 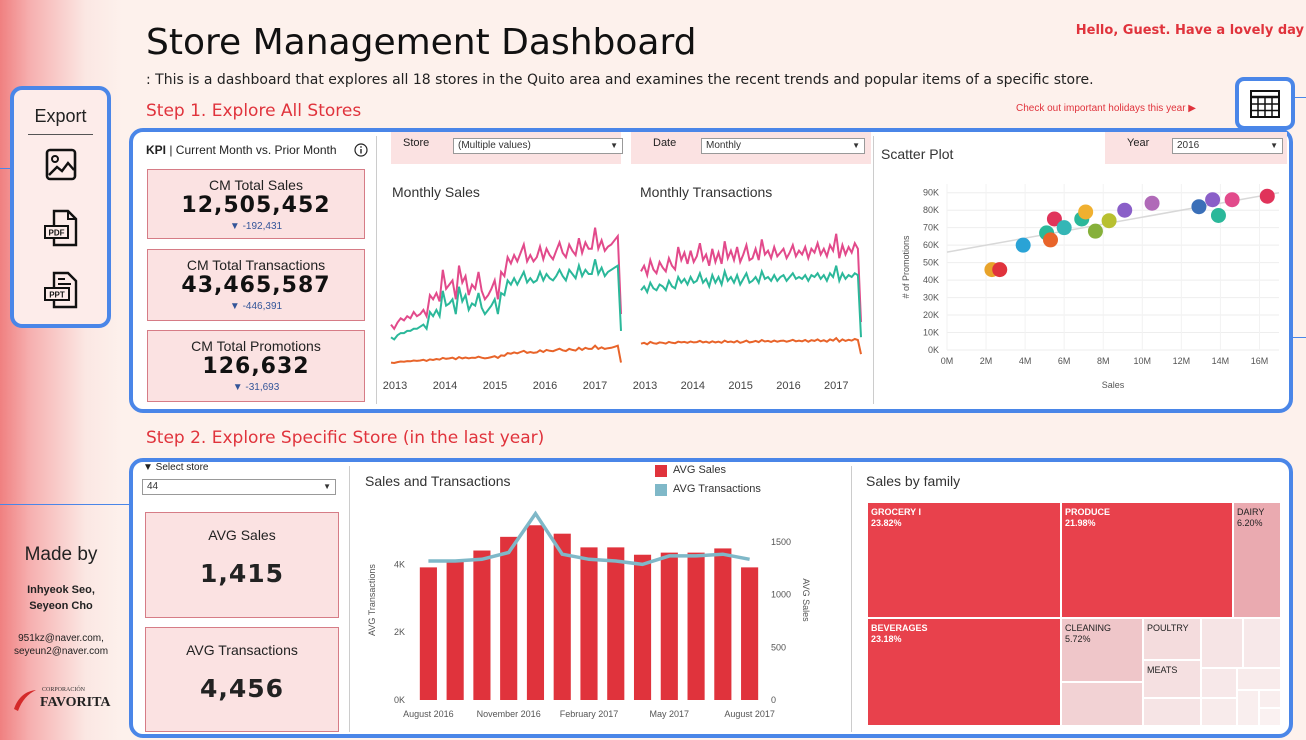 I want to click on export-panel: Export PDF PPT, so click(x=60, y=207).